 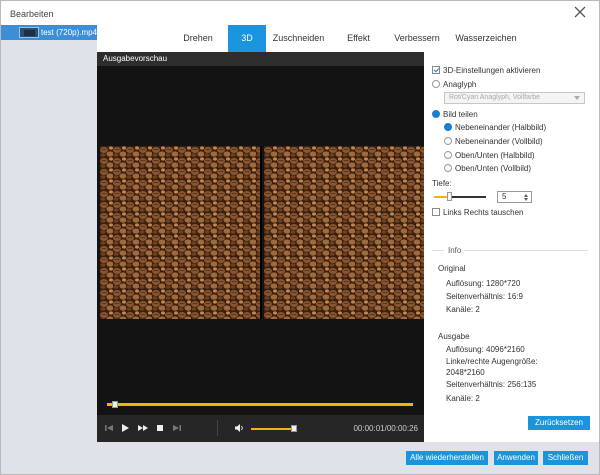 What do you see at coordinates (491, 384) in the screenshot?
I see `output-aspect: Seitenverhältnis: 256:135` at bounding box center [491, 384].